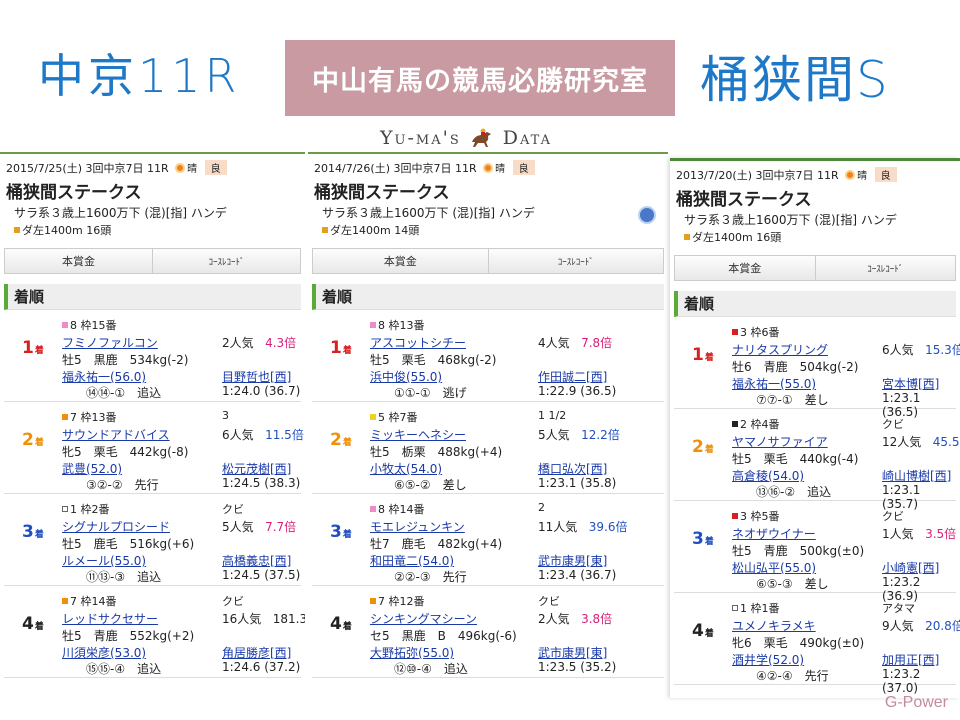  Describe the element at coordinates (768, 475) in the screenshot. I see `jockey-link: 高倉稜(54.0)` at that location.